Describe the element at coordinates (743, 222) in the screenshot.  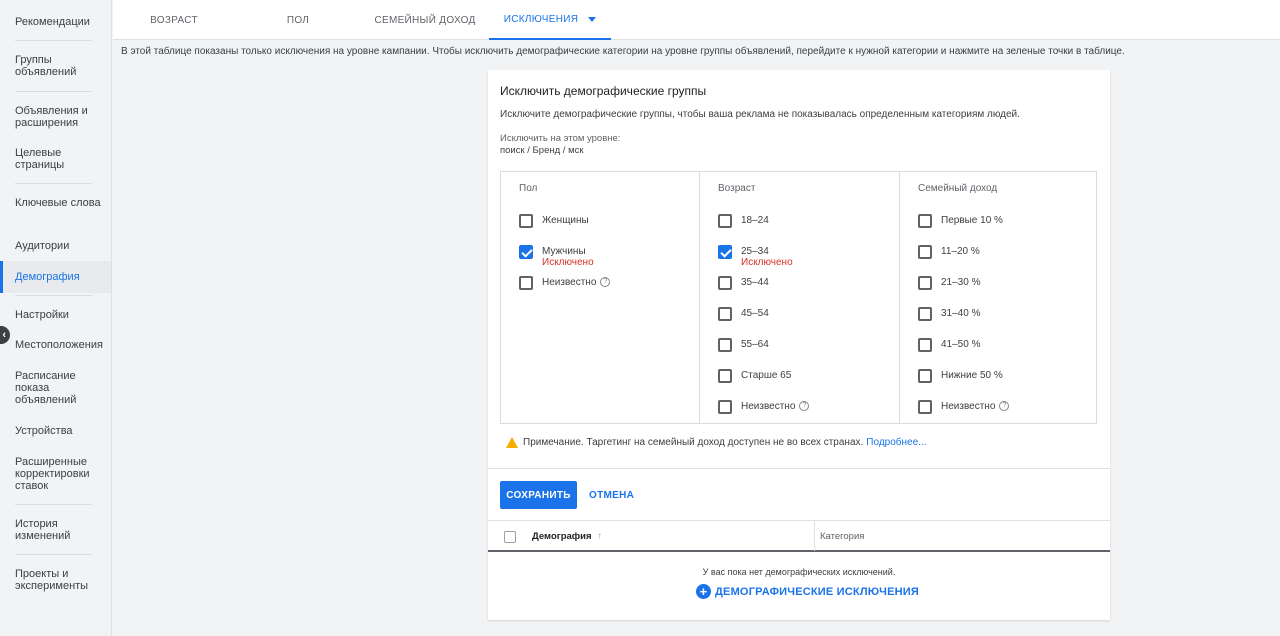
I see `option-age-18-24: 18–24` at that location.